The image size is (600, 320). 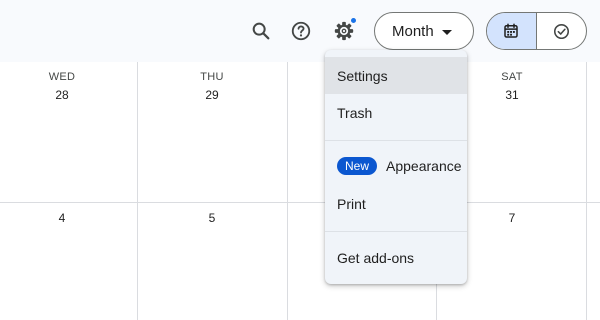 I want to click on menu-item-appearance: New Appearance, so click(x=396, y=166).